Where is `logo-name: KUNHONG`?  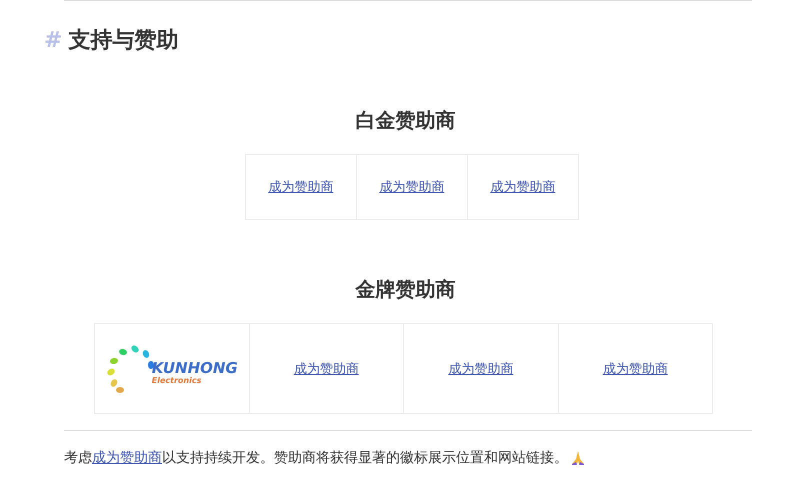 logo-name: KUNHONG is located at coordinates (195, 368).